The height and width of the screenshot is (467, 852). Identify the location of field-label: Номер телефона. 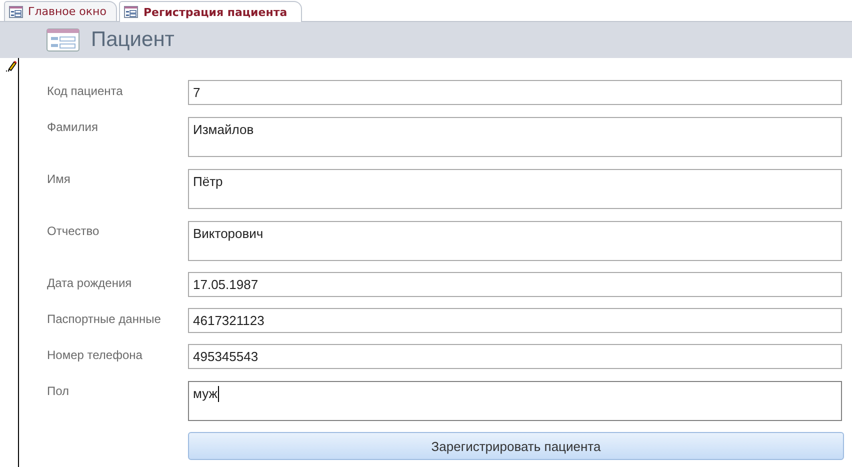
(95, 355).